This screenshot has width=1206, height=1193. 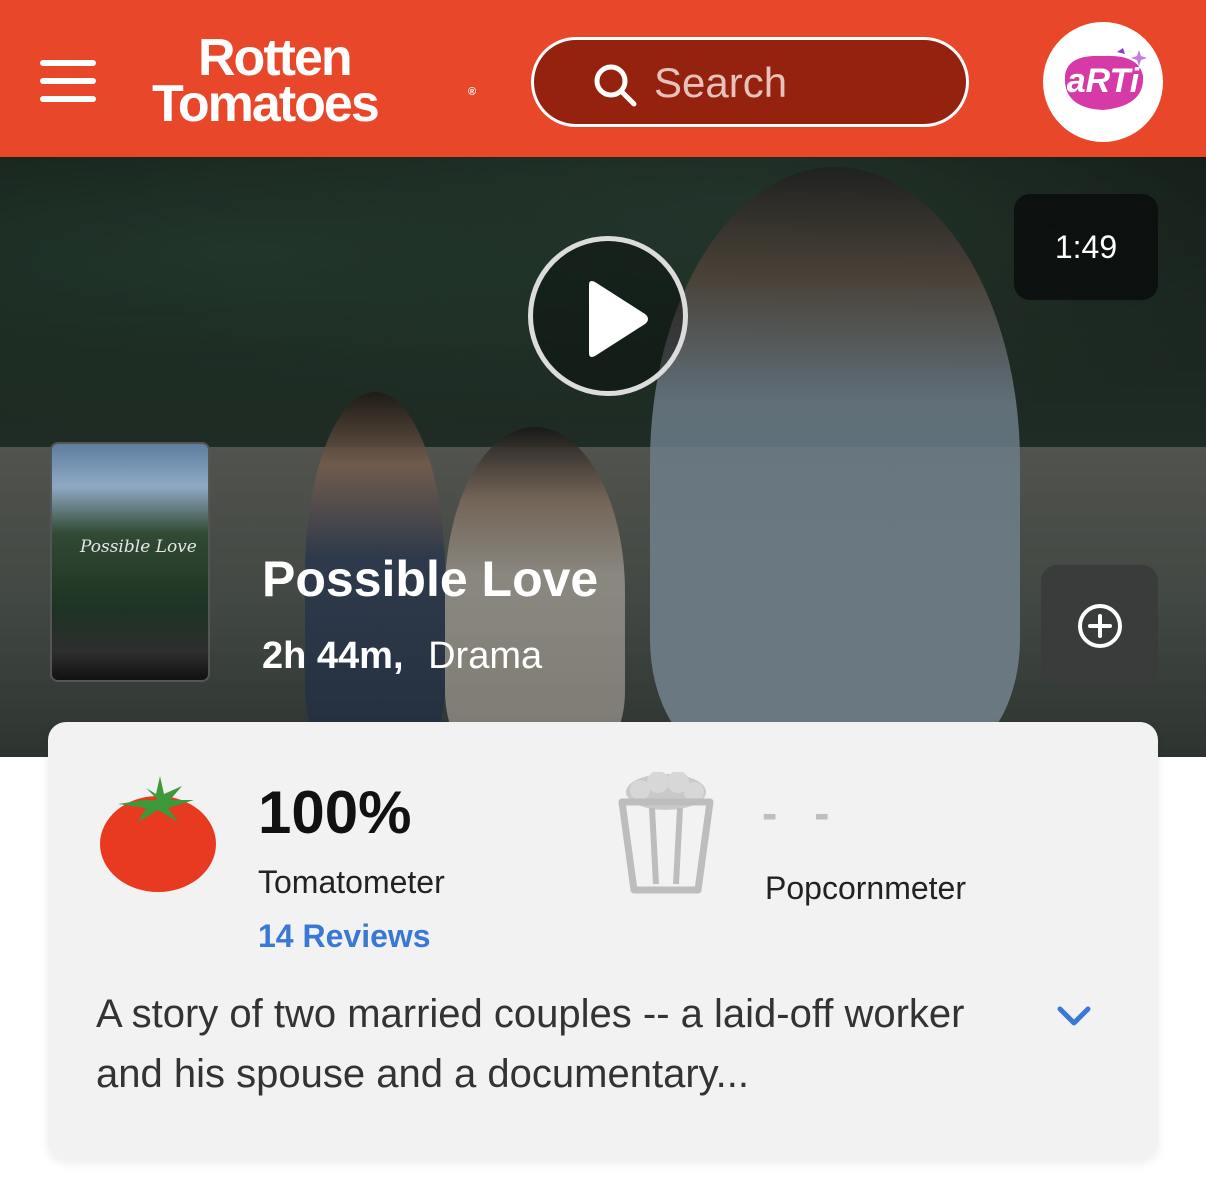 I want to click on add-to-watchlist-button, so click(x=1099, y=625).